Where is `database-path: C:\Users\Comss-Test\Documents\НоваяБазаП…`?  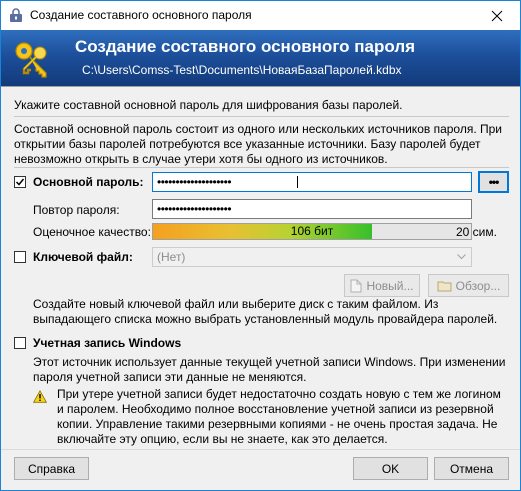 database-path: C:\Users\Comss-Test\Documents\НоваяБазаП… is located at coordinates (242, 70).